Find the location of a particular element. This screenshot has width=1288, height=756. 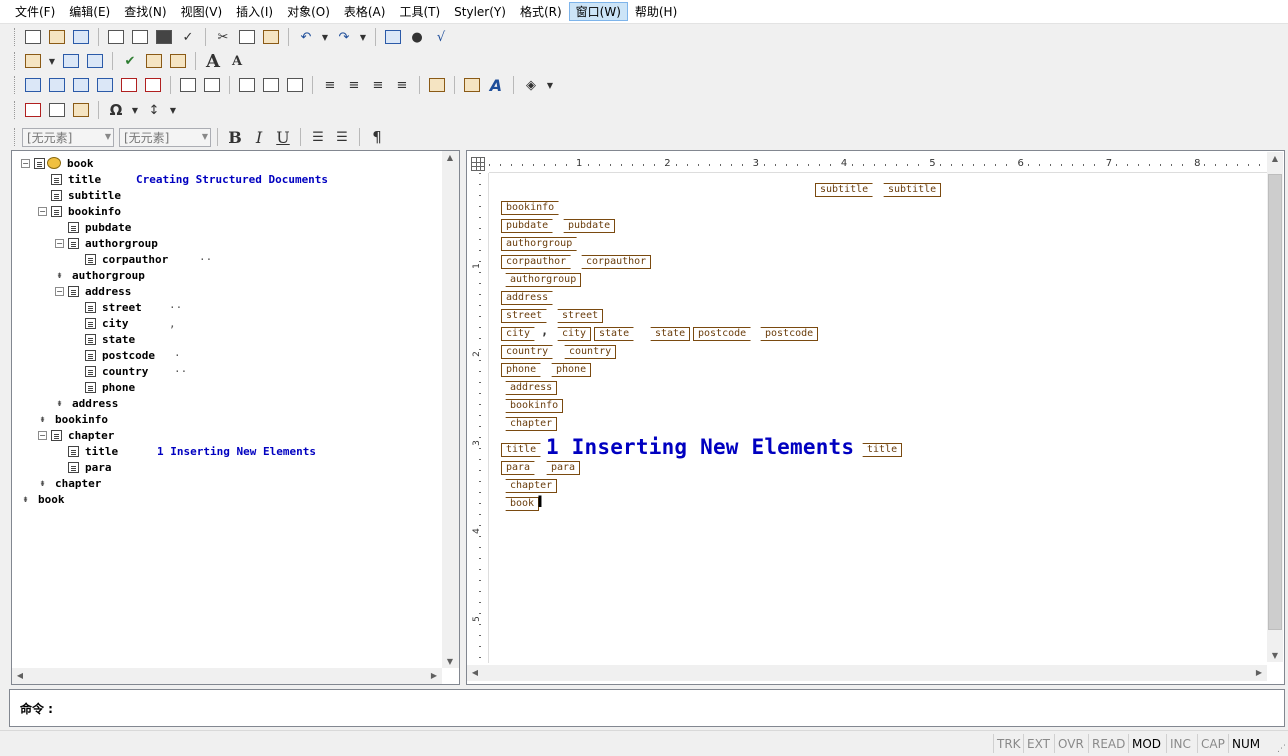

tree-node-chapter: ⇟ chapter is located at coordinates (69, 483).